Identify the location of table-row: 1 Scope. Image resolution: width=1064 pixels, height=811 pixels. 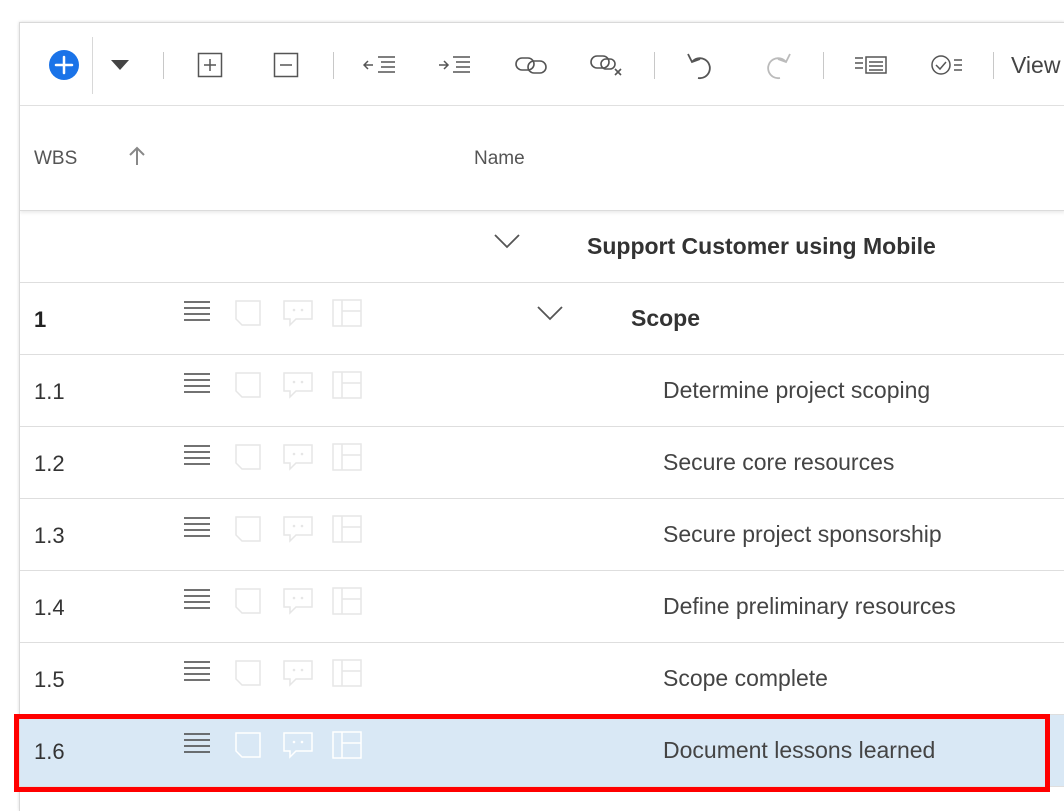
(542, 319).